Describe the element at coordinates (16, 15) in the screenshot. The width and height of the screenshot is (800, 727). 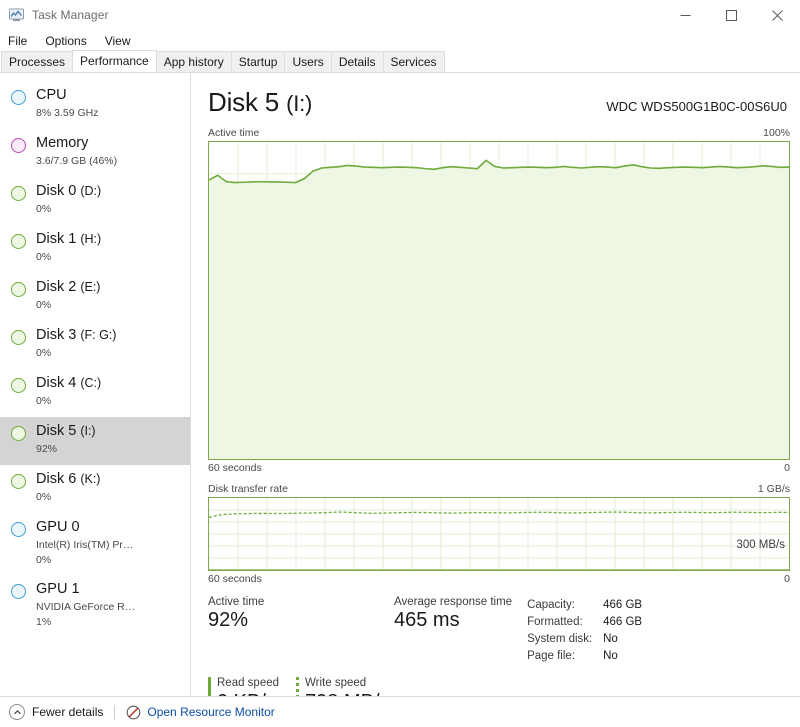
I see `task-manager-icon` at that location.